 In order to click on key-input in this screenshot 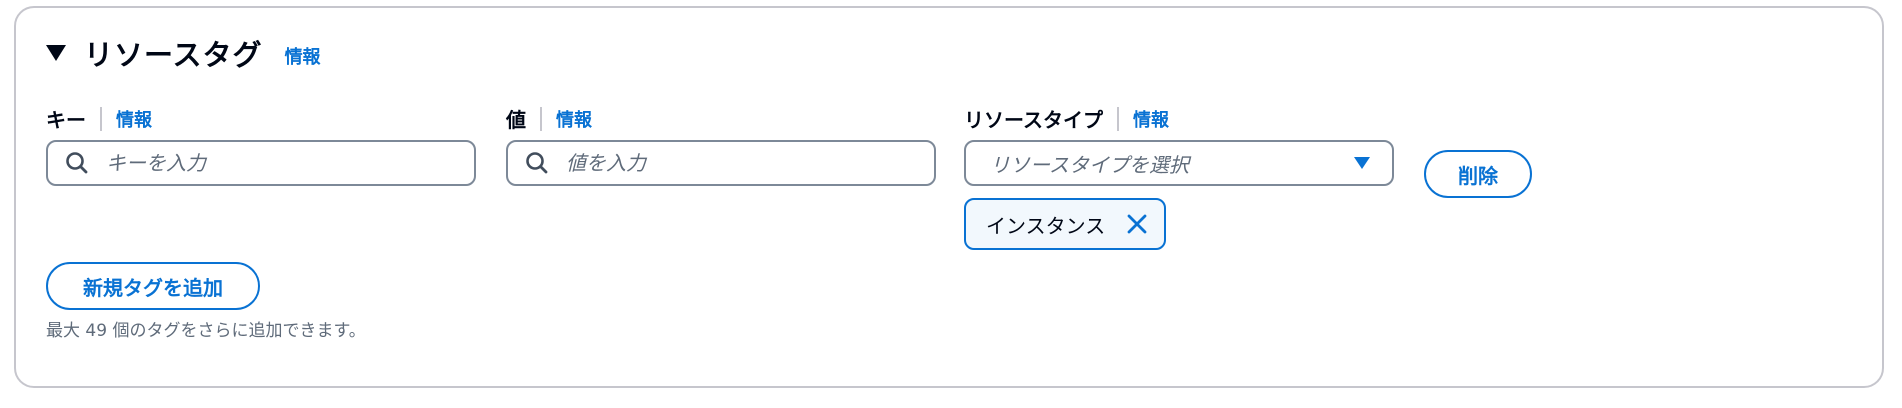, I will do `click(256, 163)`.